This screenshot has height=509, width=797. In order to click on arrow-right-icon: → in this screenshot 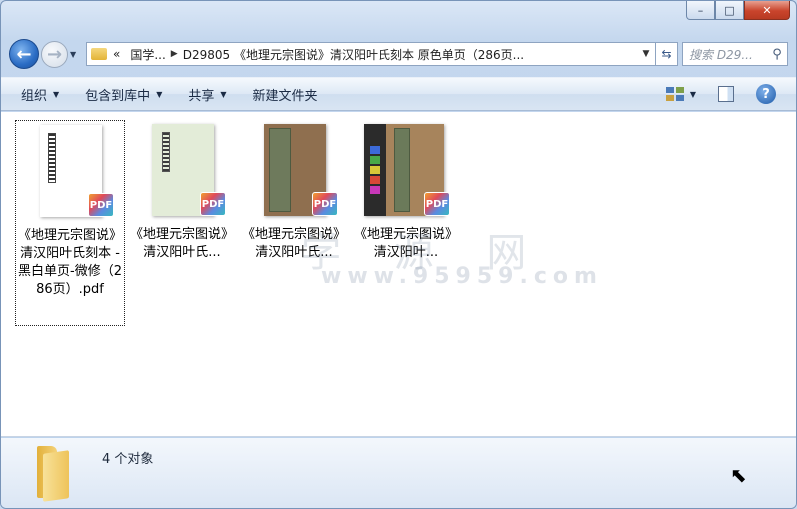, I will do `click(54, 54)`.